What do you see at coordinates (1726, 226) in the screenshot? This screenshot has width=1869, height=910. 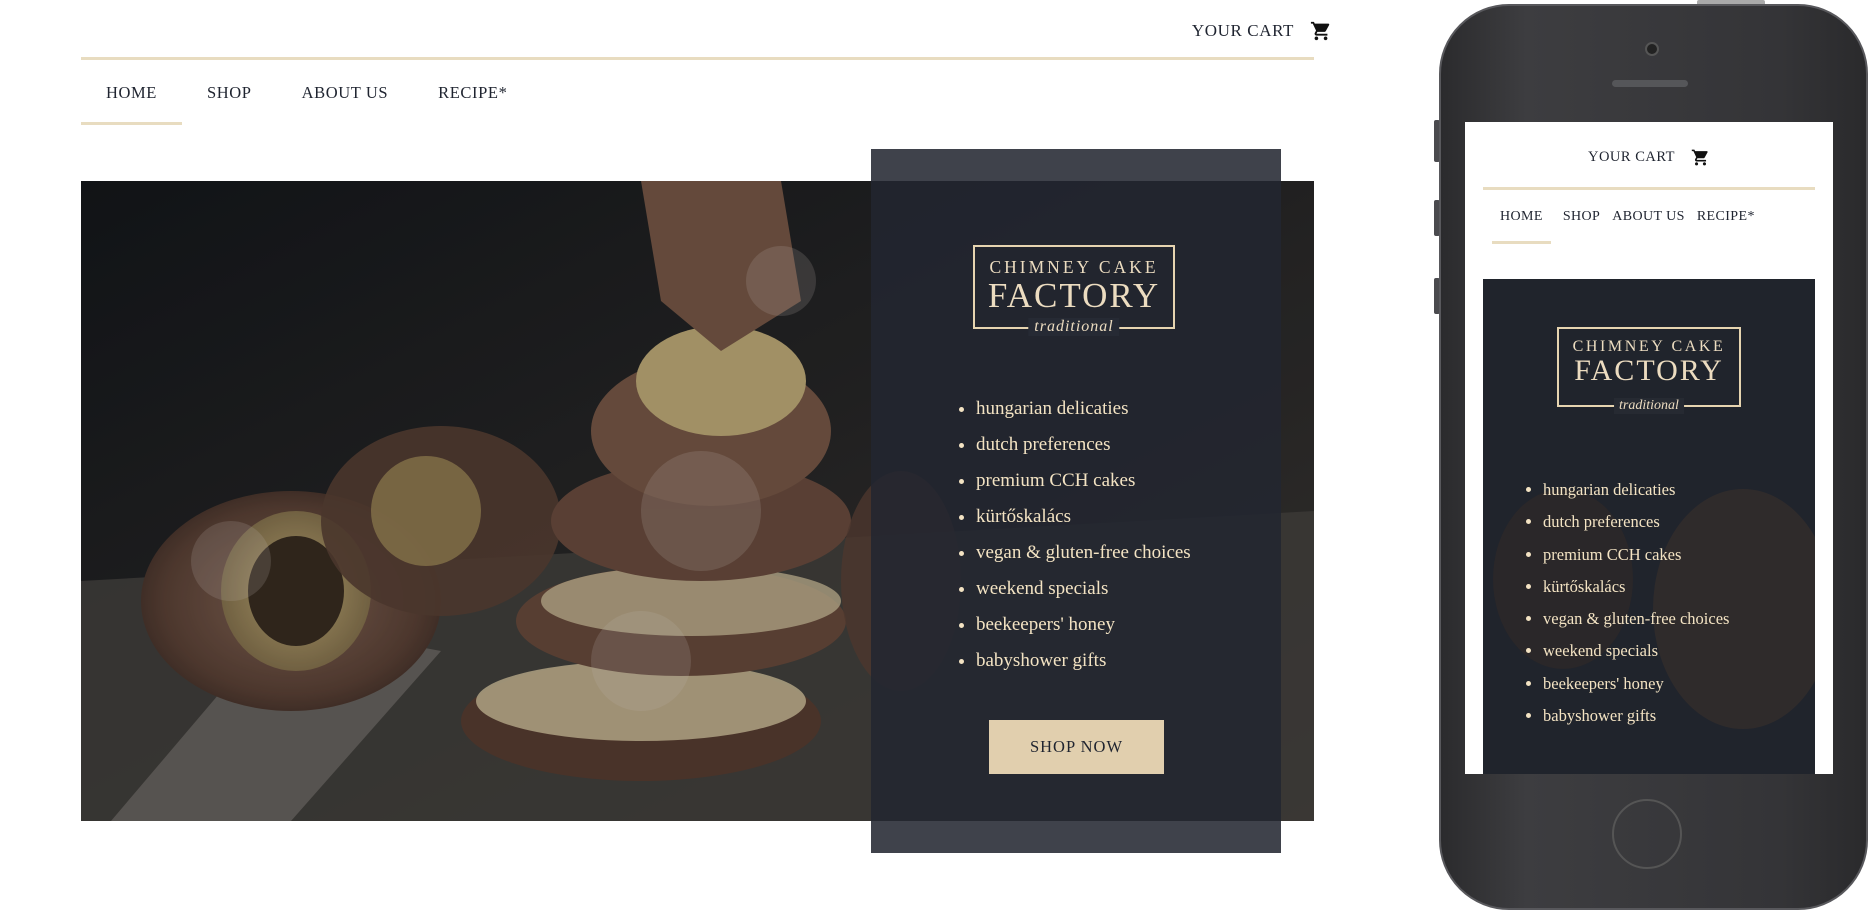 I see `mobile-nav-item-recipe: RECIPE*` at bounding box center [1726, 226].